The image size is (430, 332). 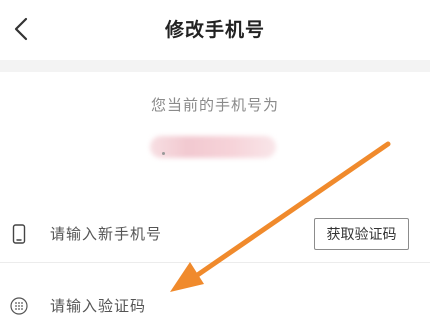 I want to click on grid-icon, so click(x=19, y=306).